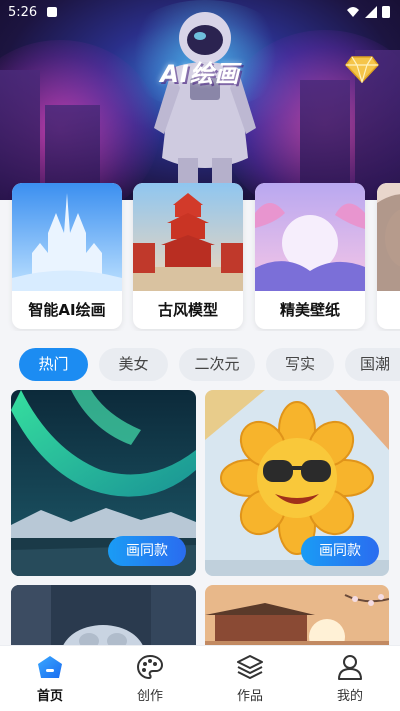 The image size is (400, 711). I want to click on tab-beauty: 美女, so click(133, 364).